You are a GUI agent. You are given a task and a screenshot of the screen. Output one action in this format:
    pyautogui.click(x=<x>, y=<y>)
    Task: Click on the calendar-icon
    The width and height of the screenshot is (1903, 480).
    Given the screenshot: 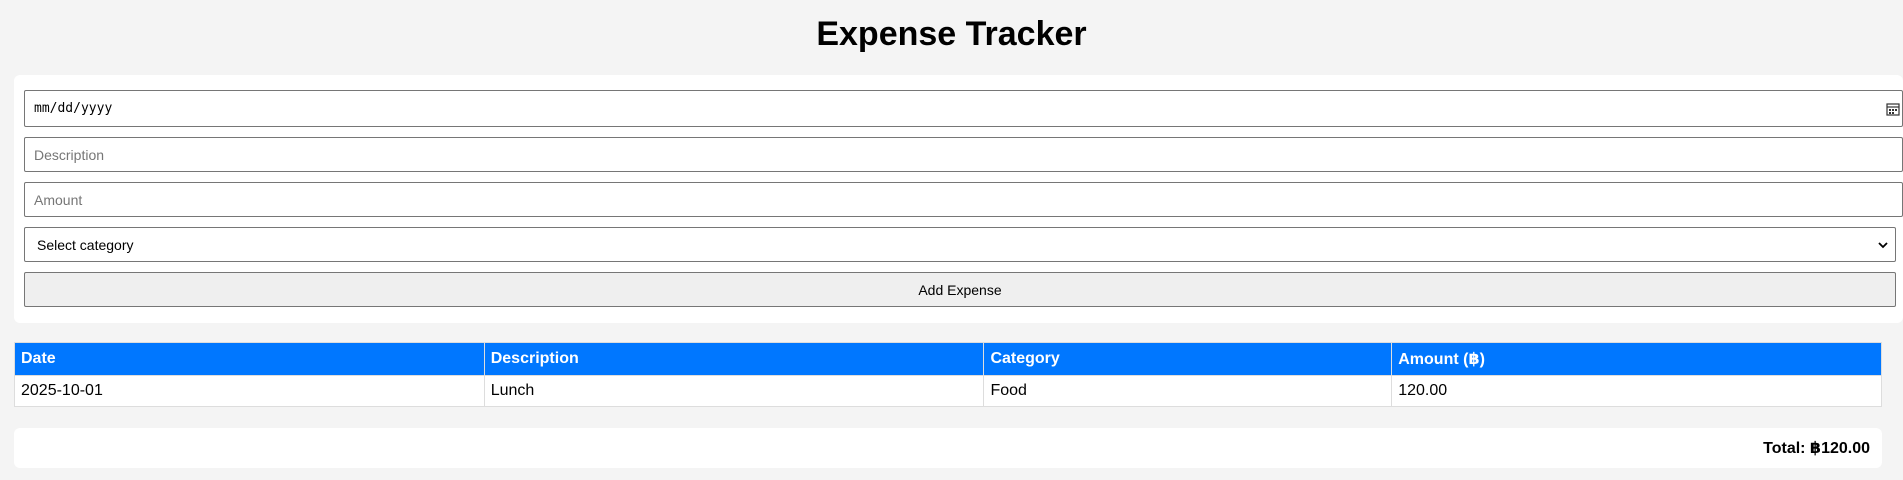 What is the action you would take?
    pyautogui.click(x=1893, y=109)
    